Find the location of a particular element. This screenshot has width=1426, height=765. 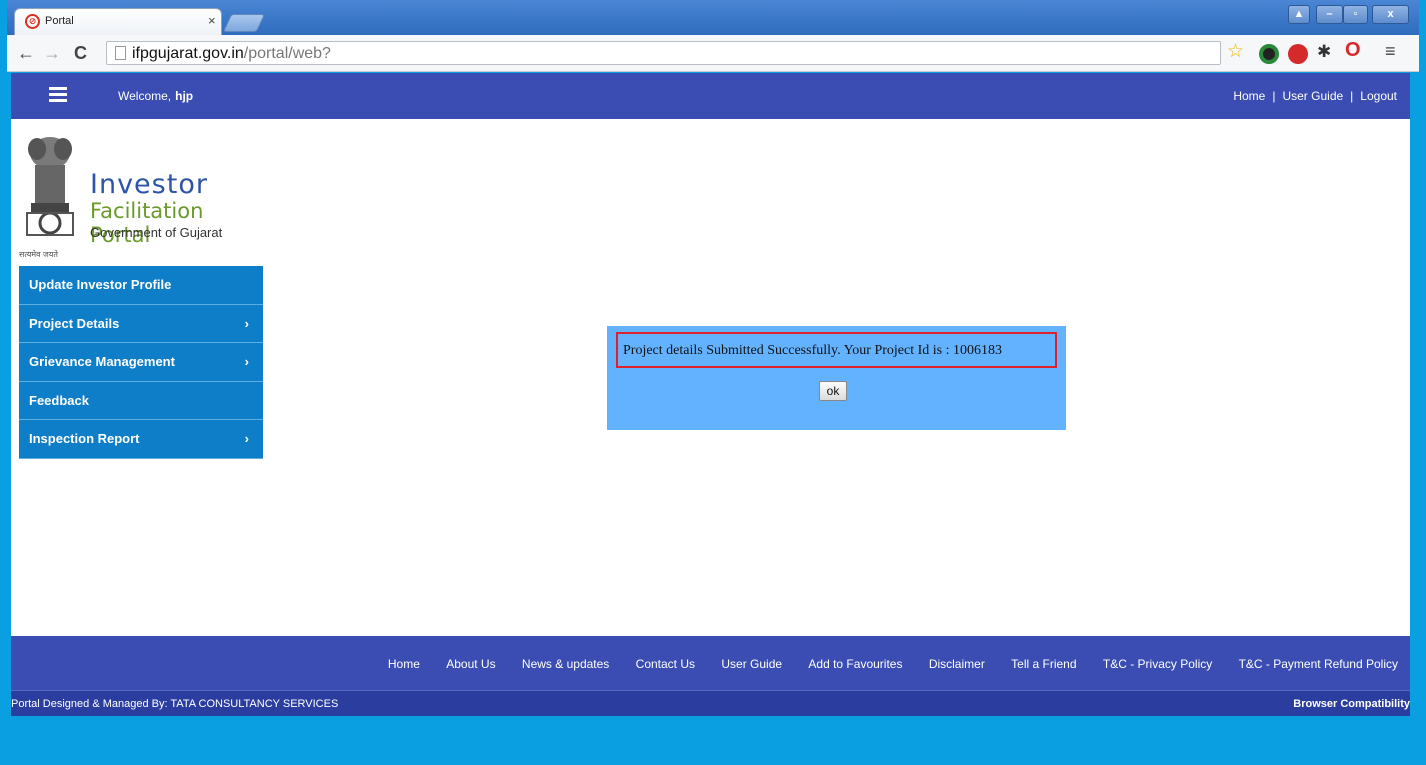

sidebar-item-grievance-management: Grievance Management › is located at coordinates (141, 362).